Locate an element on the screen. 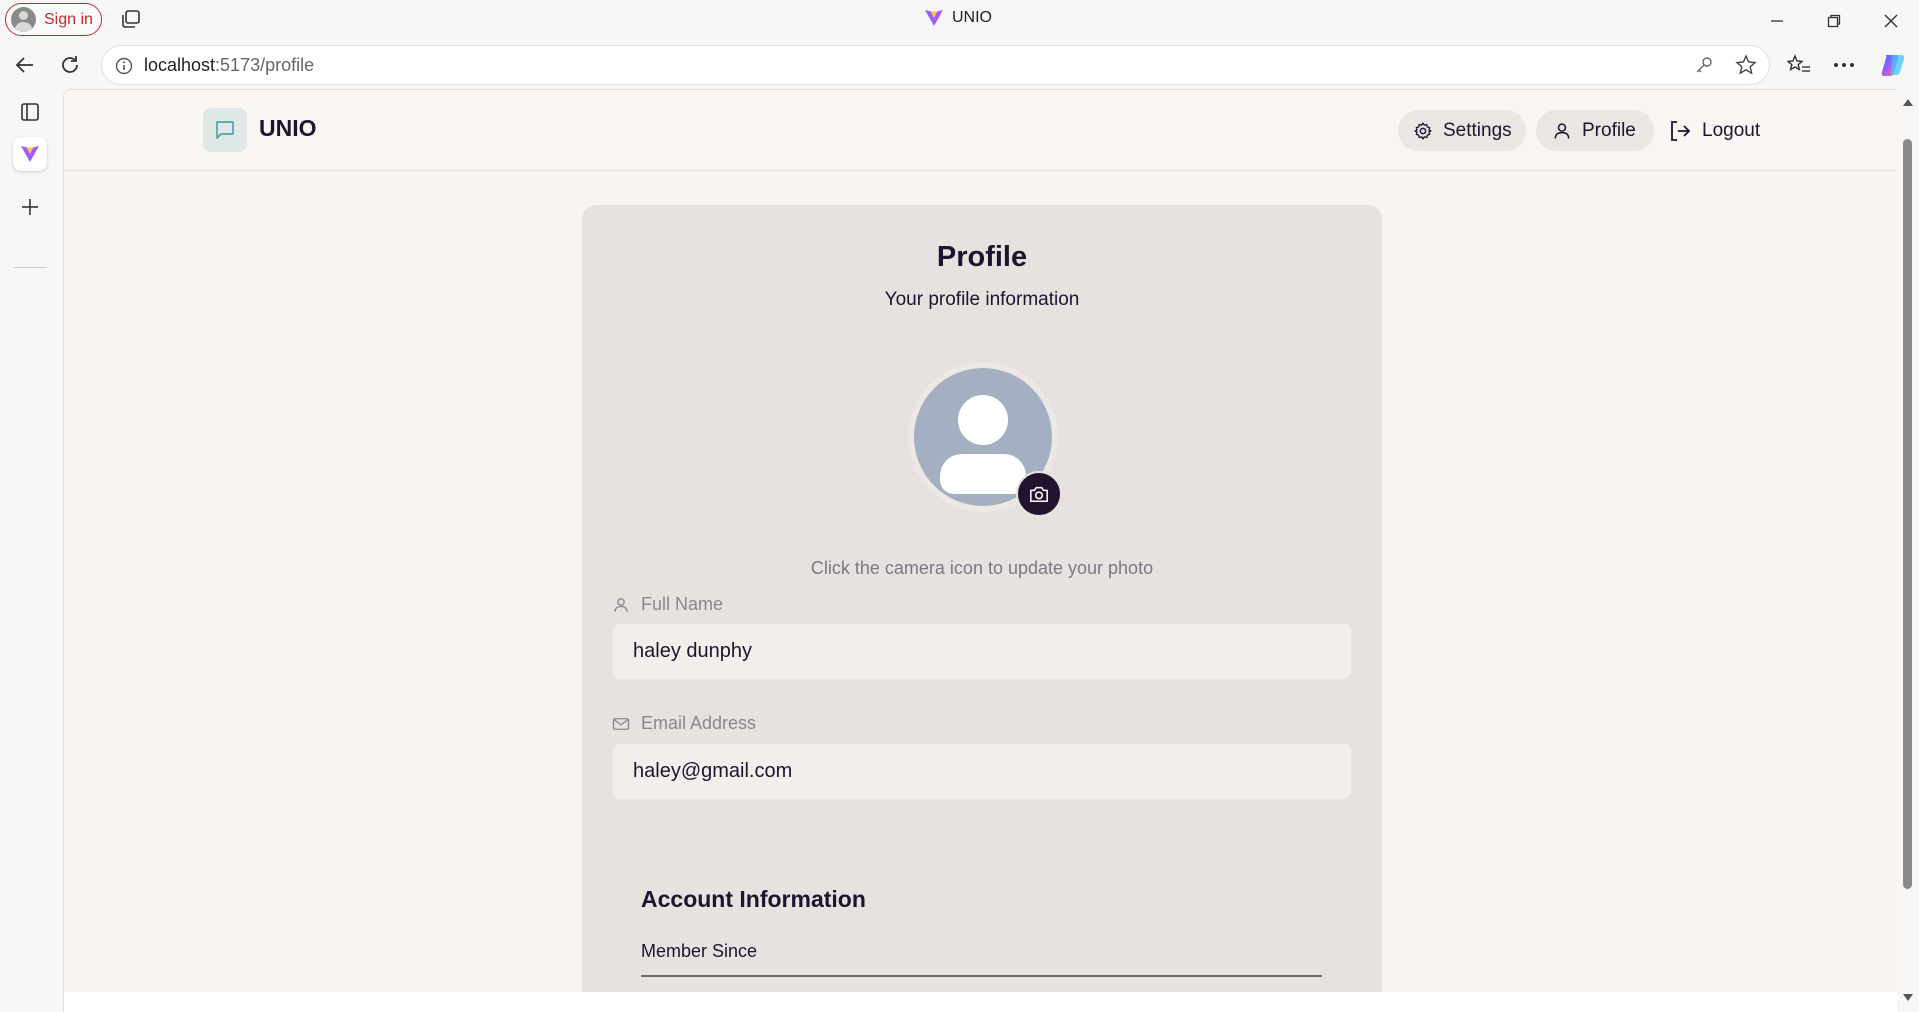  tab-panel-icon is located at coordinates (30, 112).